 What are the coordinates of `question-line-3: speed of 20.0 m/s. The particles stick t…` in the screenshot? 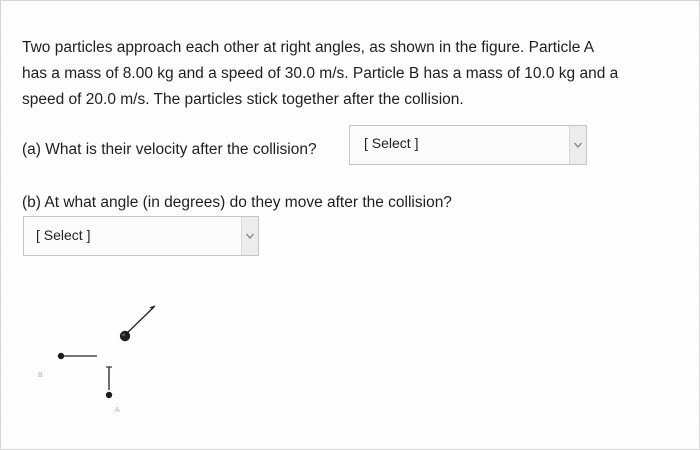 It's located at (243, 99).